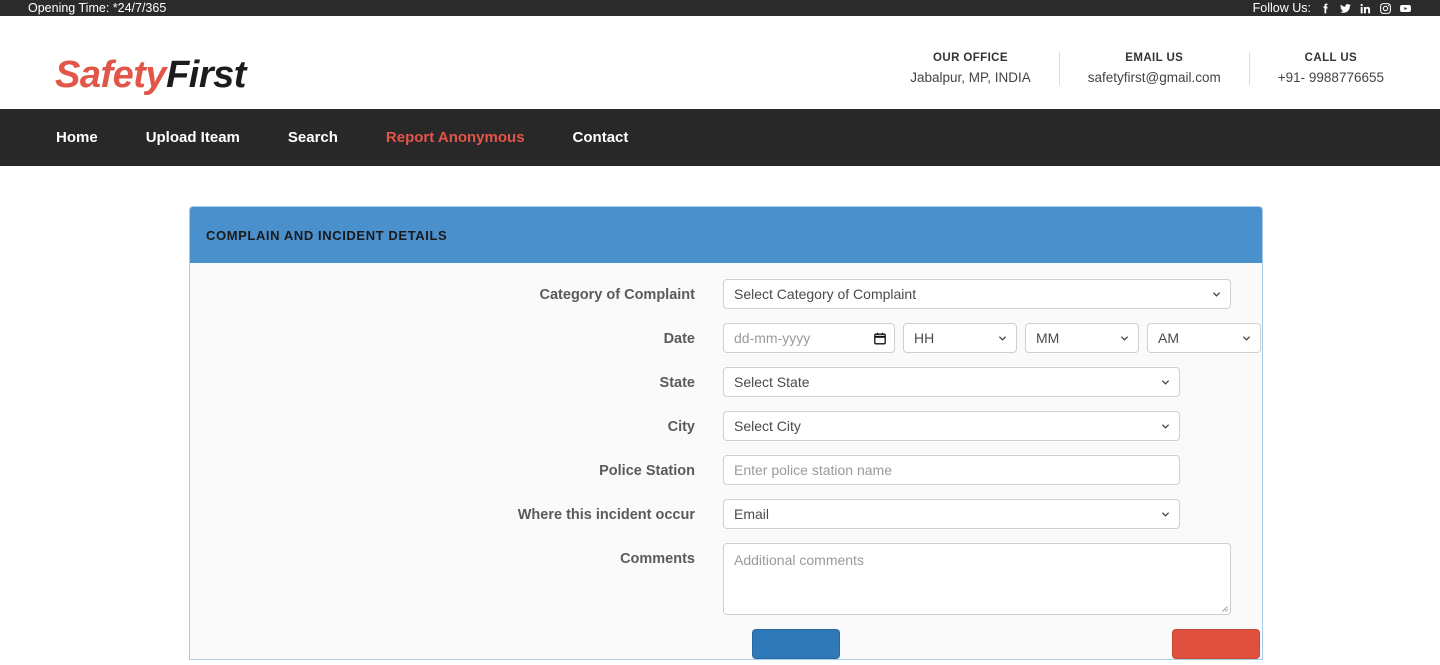 This screenshot has height=665, width=1440. I want to click on form-row-where-incident: Where this incident occur Email, so click(726, 514).